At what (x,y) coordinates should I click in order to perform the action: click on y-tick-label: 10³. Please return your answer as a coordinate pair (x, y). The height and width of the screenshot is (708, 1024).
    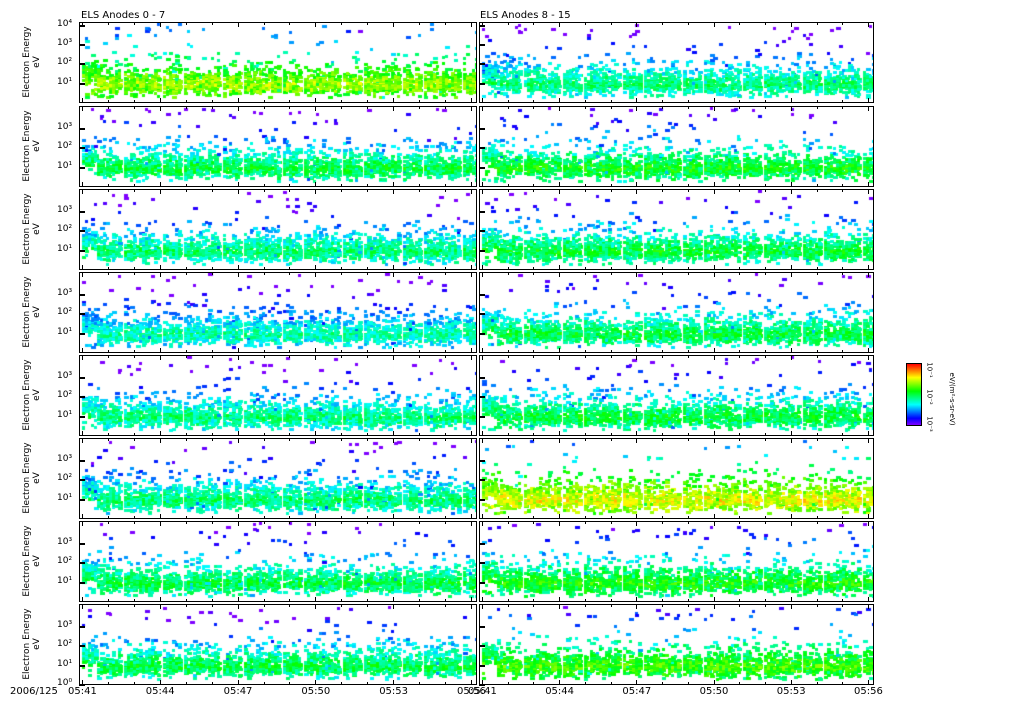
    Looking at the image, I should click on (65, 625).